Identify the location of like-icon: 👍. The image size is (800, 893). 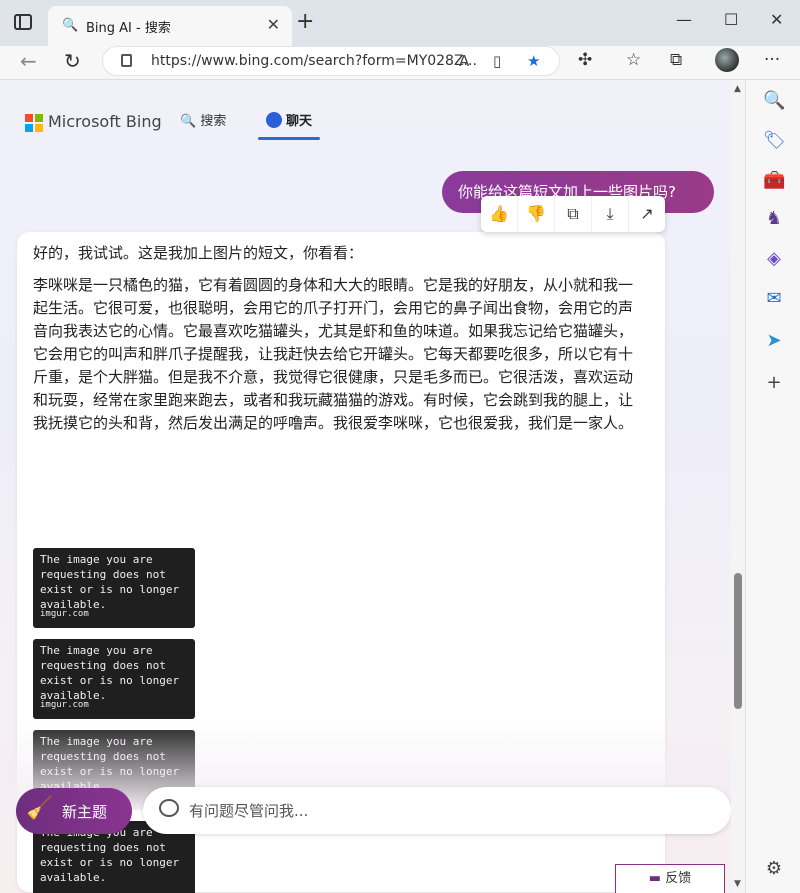
(499, 214).